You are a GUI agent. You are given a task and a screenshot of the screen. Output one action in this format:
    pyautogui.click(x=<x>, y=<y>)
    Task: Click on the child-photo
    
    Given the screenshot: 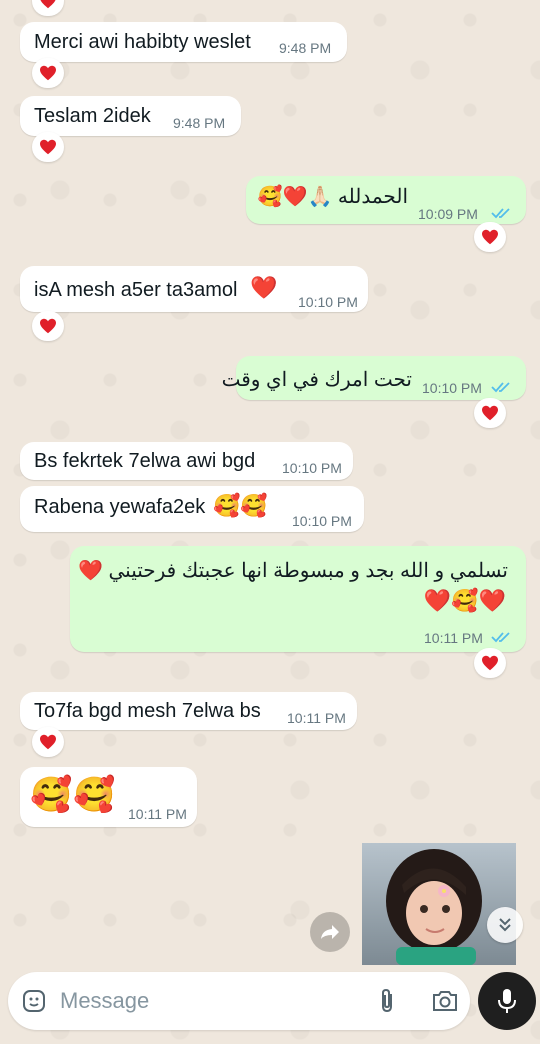 What is the action you would take?
    pyautogui.click(x=439, y=904)
    